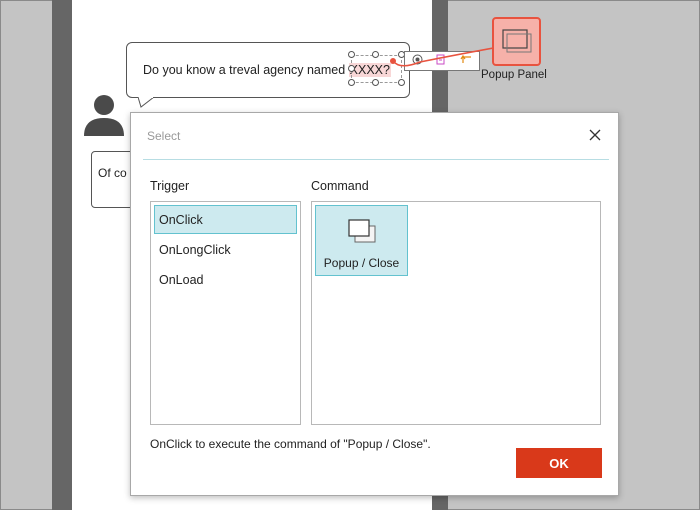 This screenshot has width=700, height=510. I want to click on trigger-item-onlongclick: OnLongClick, so click(225, 249).